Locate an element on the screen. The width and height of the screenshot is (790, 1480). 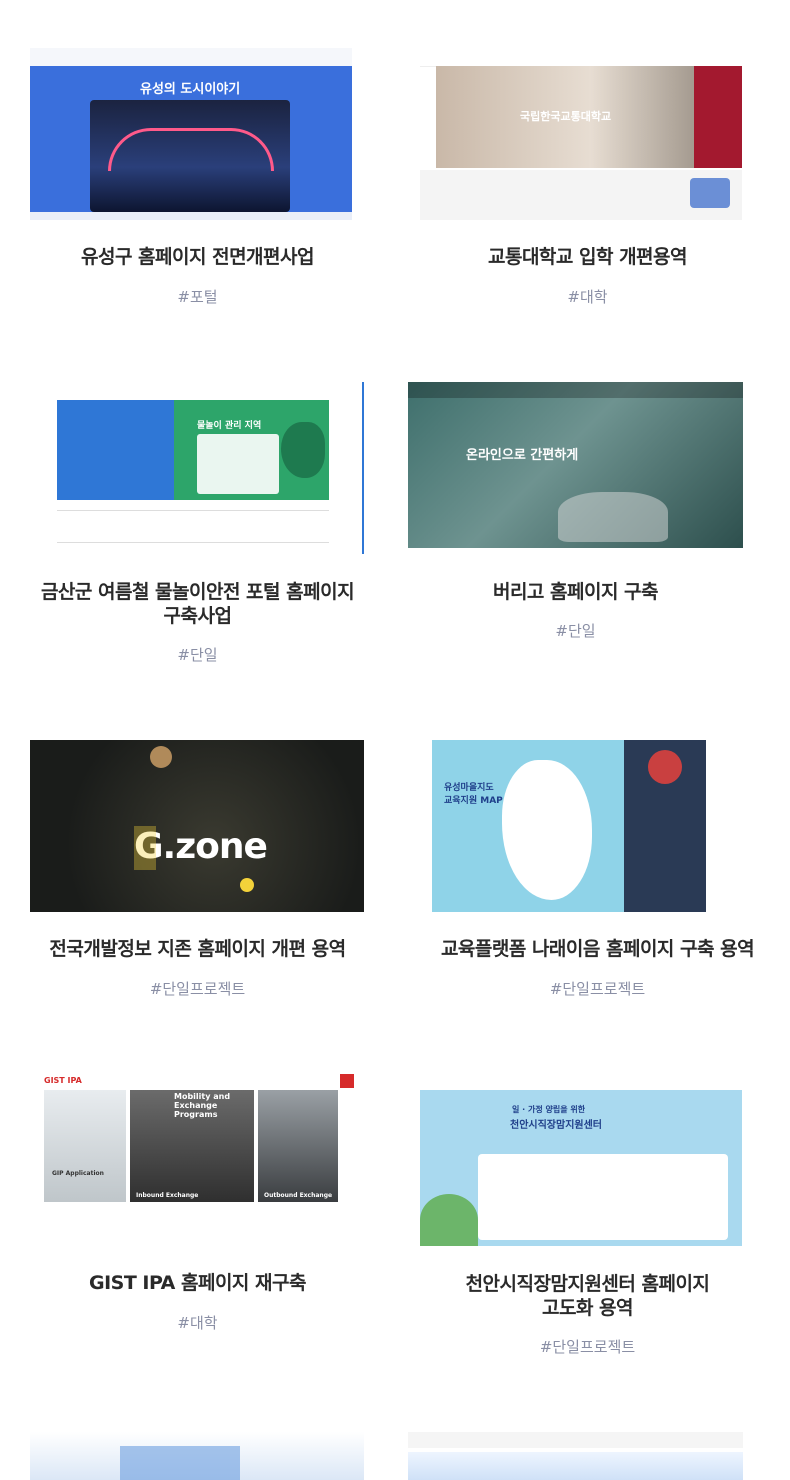
project-title-line1: 천안시직장맘지원센터 홈페이지 is located at coordinates (587, 1284).